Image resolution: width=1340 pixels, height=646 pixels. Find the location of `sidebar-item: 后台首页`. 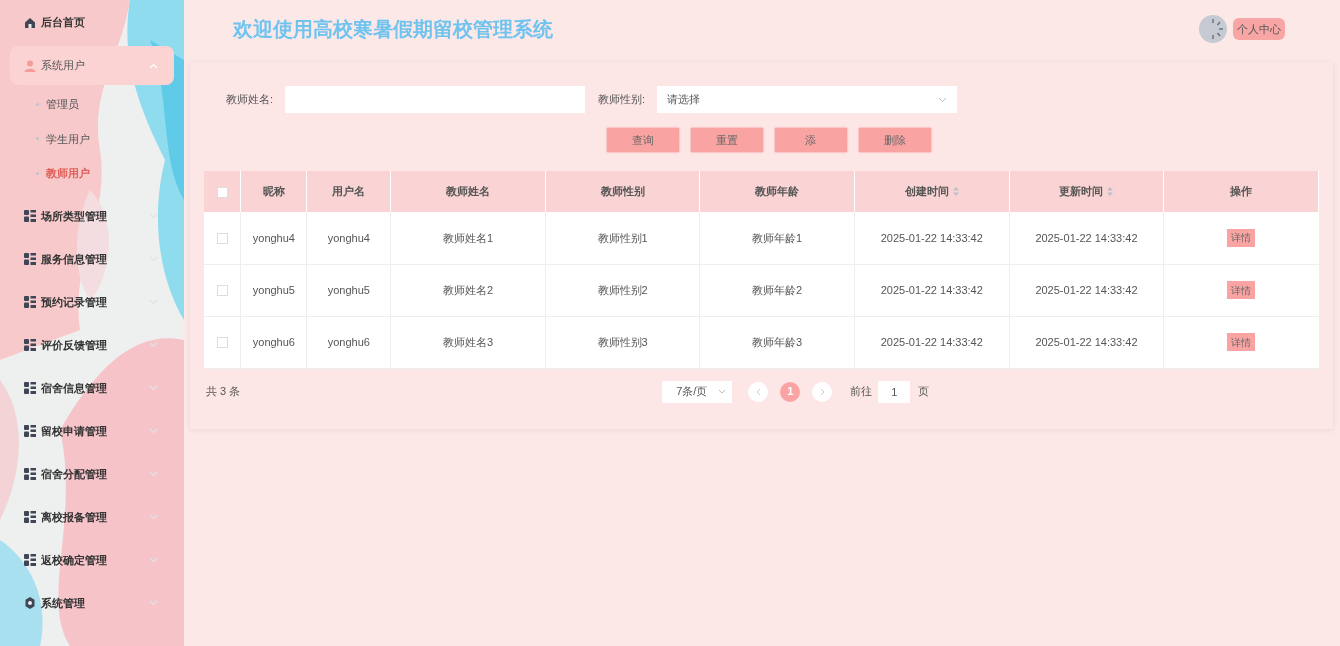

sidebar-item: 后台首页 is located at coordinates (92, 22).